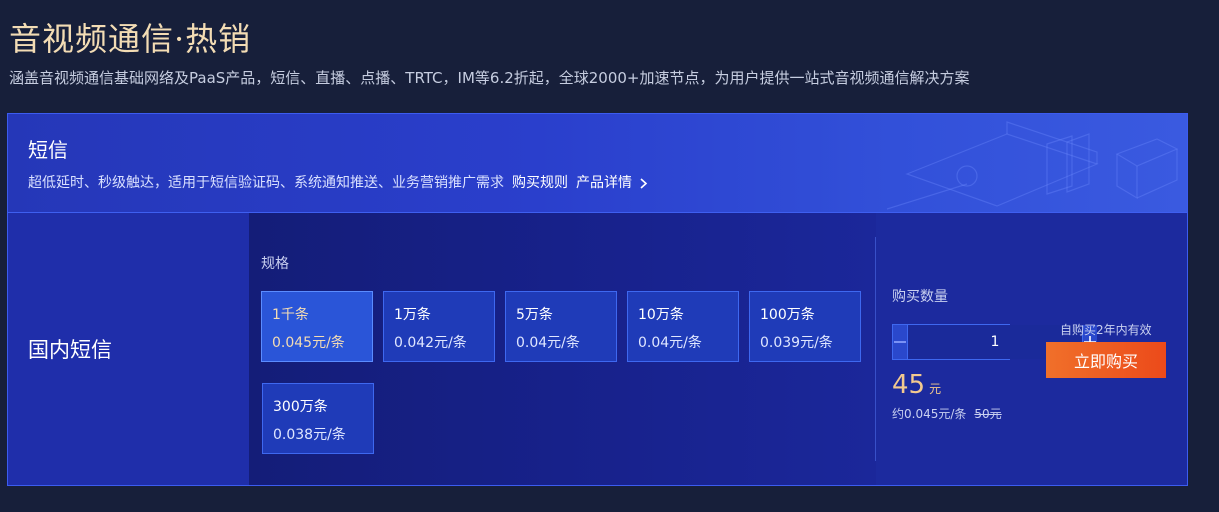 The image size is (1219, 512). What do you see at coordinates (787, 315) in the screenshot?
I see `spec-option-quantity: 100万条` at bounding box center [787, 315].